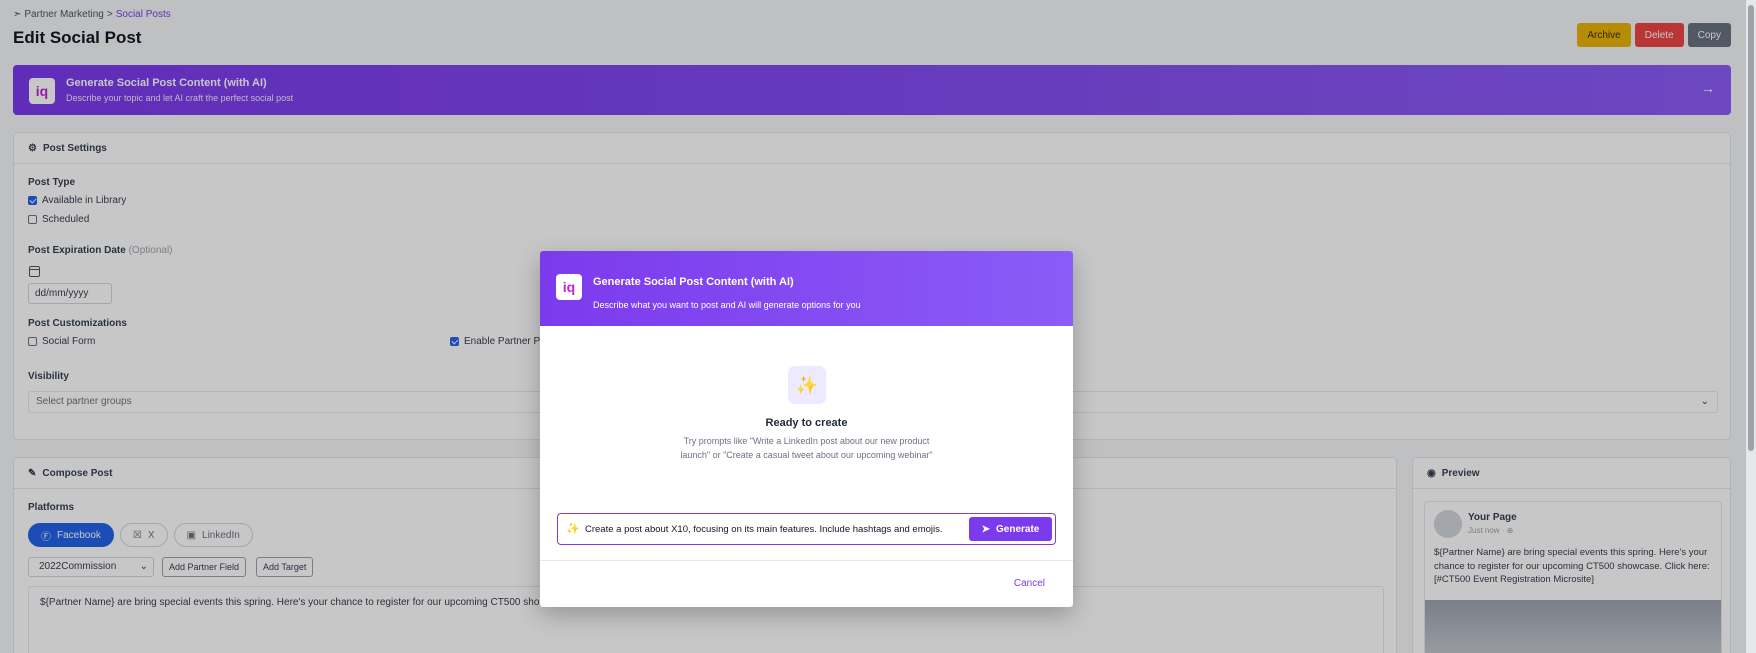  Describe the element at coordinates (569, 287) in the screenshot. I see `iq-logo: iq` at that location.